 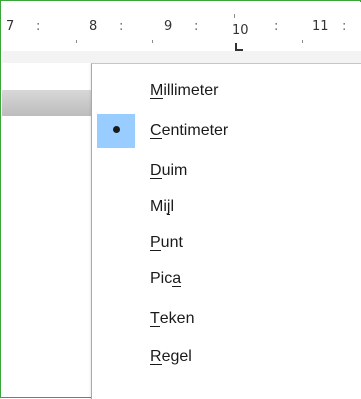 What do you see at coordinates (172, 318) in the screenshot?
I see `menu-item-label: Teken` at bounding box center [172, 318].